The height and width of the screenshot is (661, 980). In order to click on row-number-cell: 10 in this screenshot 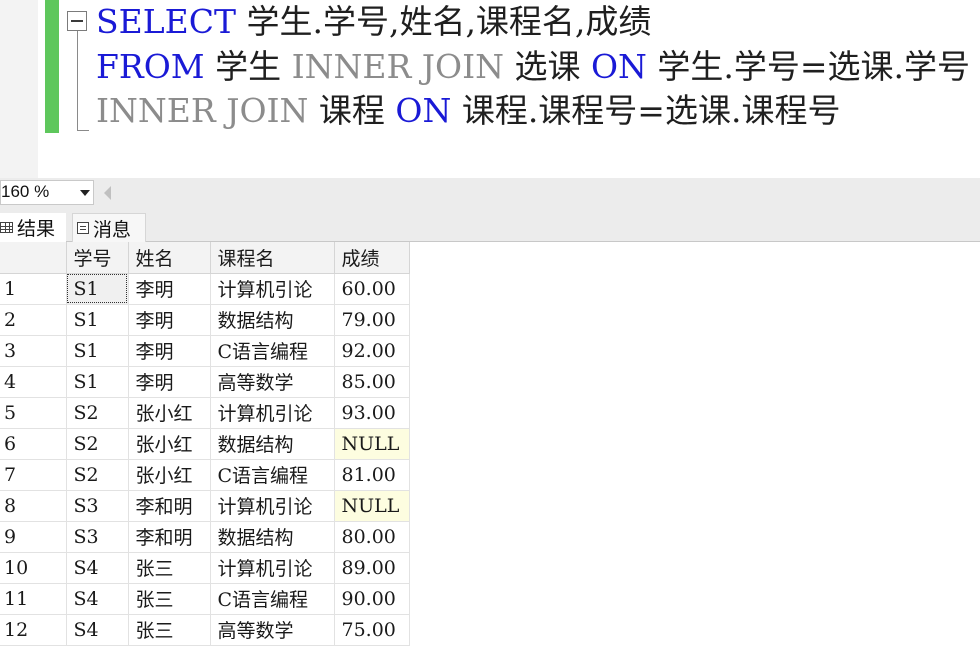, I will do `click(33, 568)`.